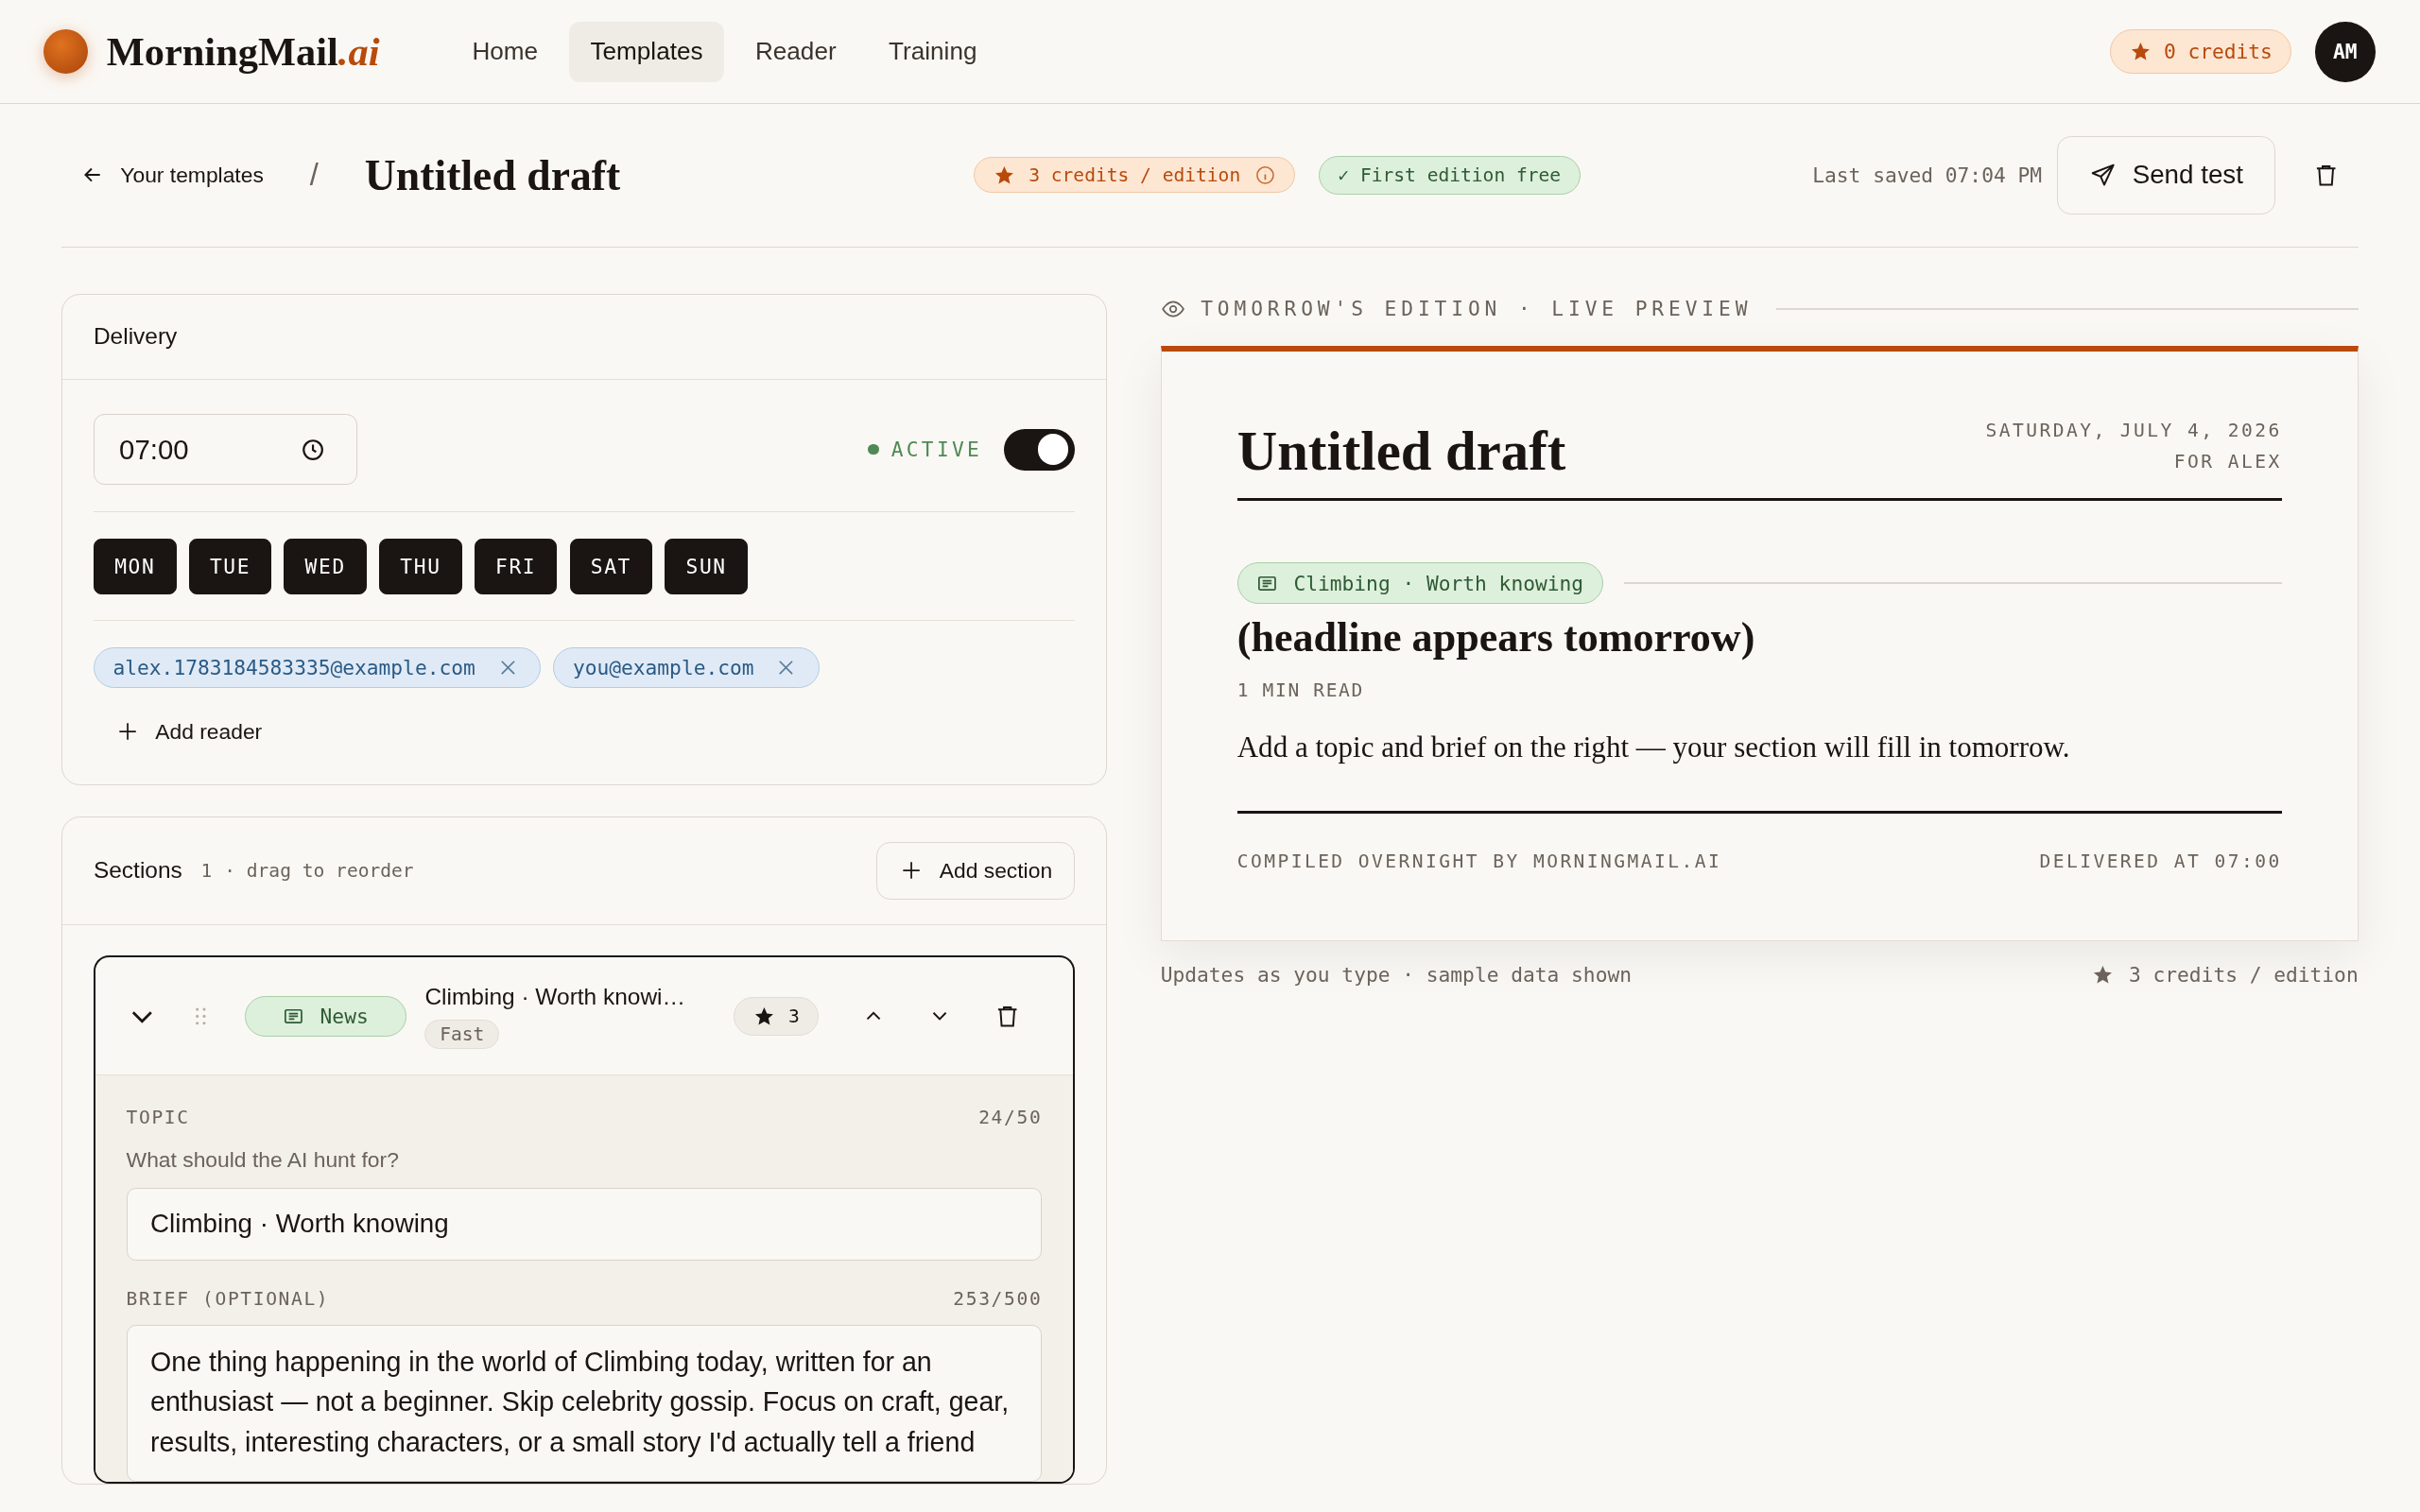 Image resolution: width=2420 pixels, height=1512 pixels. I want to click on recipient-label: FOR ALEX, so click(2227, 461).